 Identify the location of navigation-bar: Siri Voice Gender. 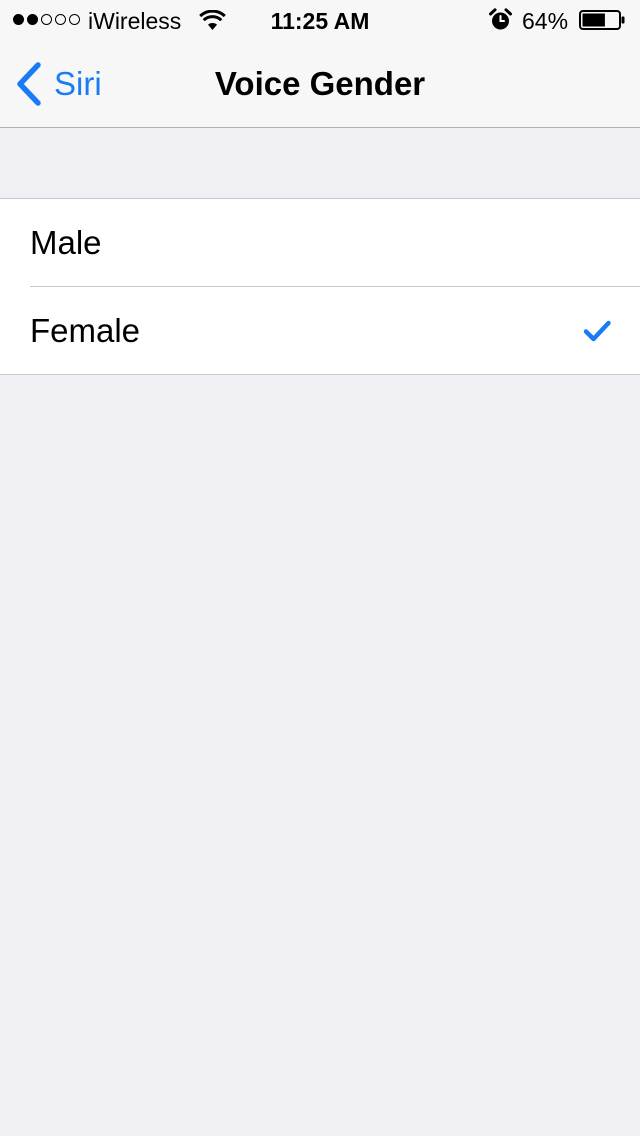
(320, 84).